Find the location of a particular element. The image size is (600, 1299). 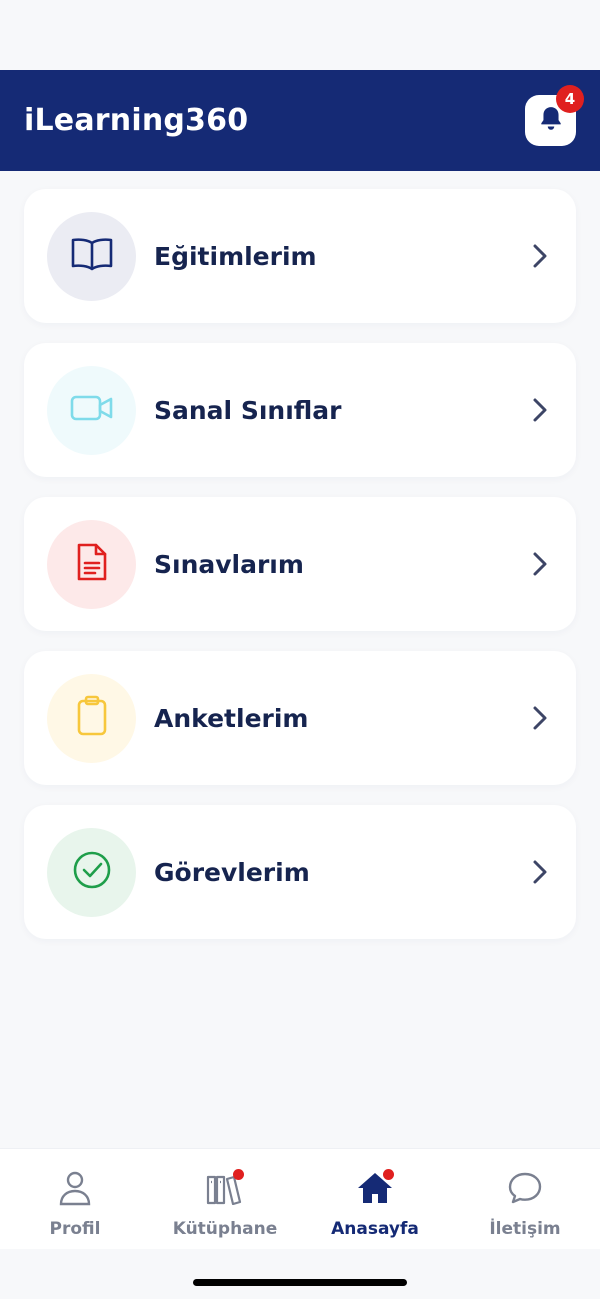

notification-badge: 4 is located at coordinates (570, 99).